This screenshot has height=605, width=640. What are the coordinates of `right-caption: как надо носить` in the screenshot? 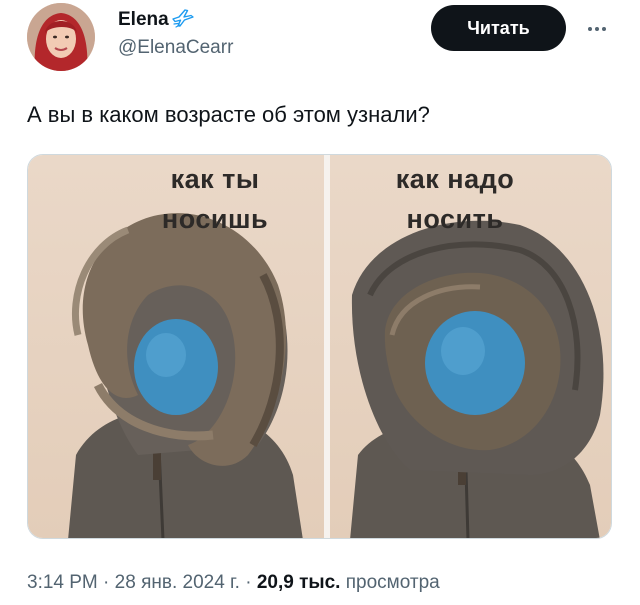 It's located at (455, 199).